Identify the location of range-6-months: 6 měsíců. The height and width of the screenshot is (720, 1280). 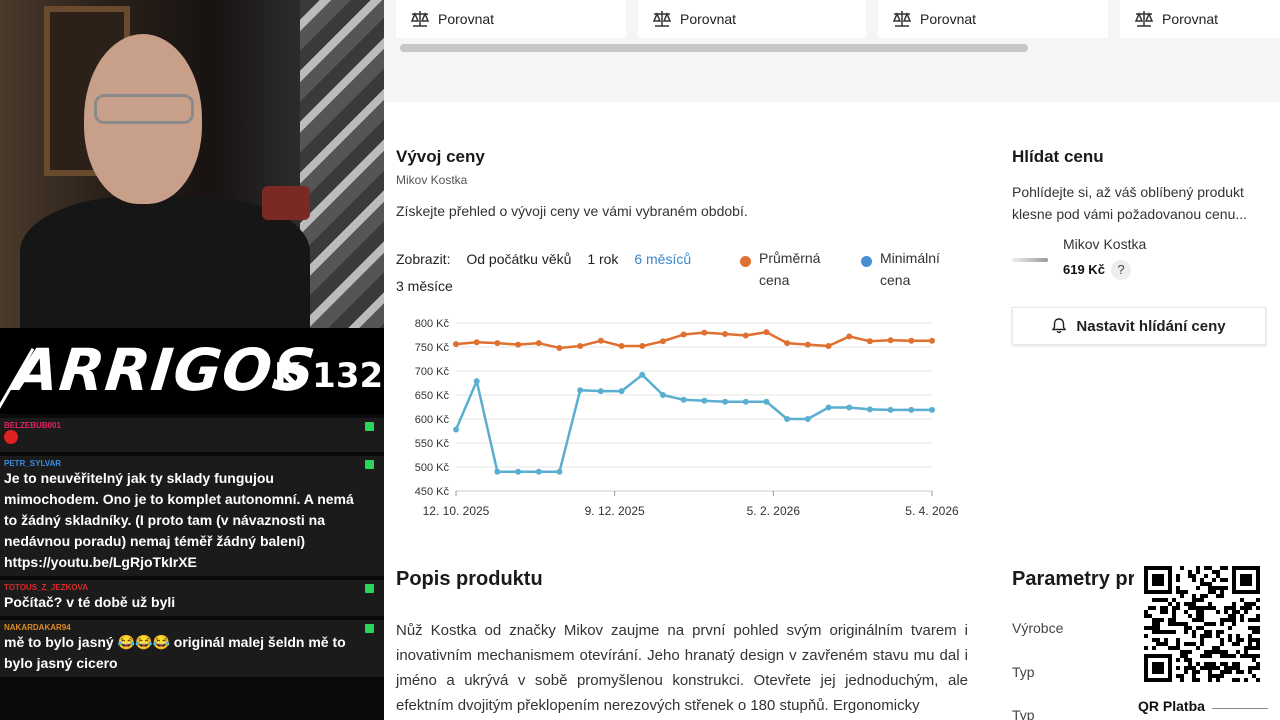
(662, 259).